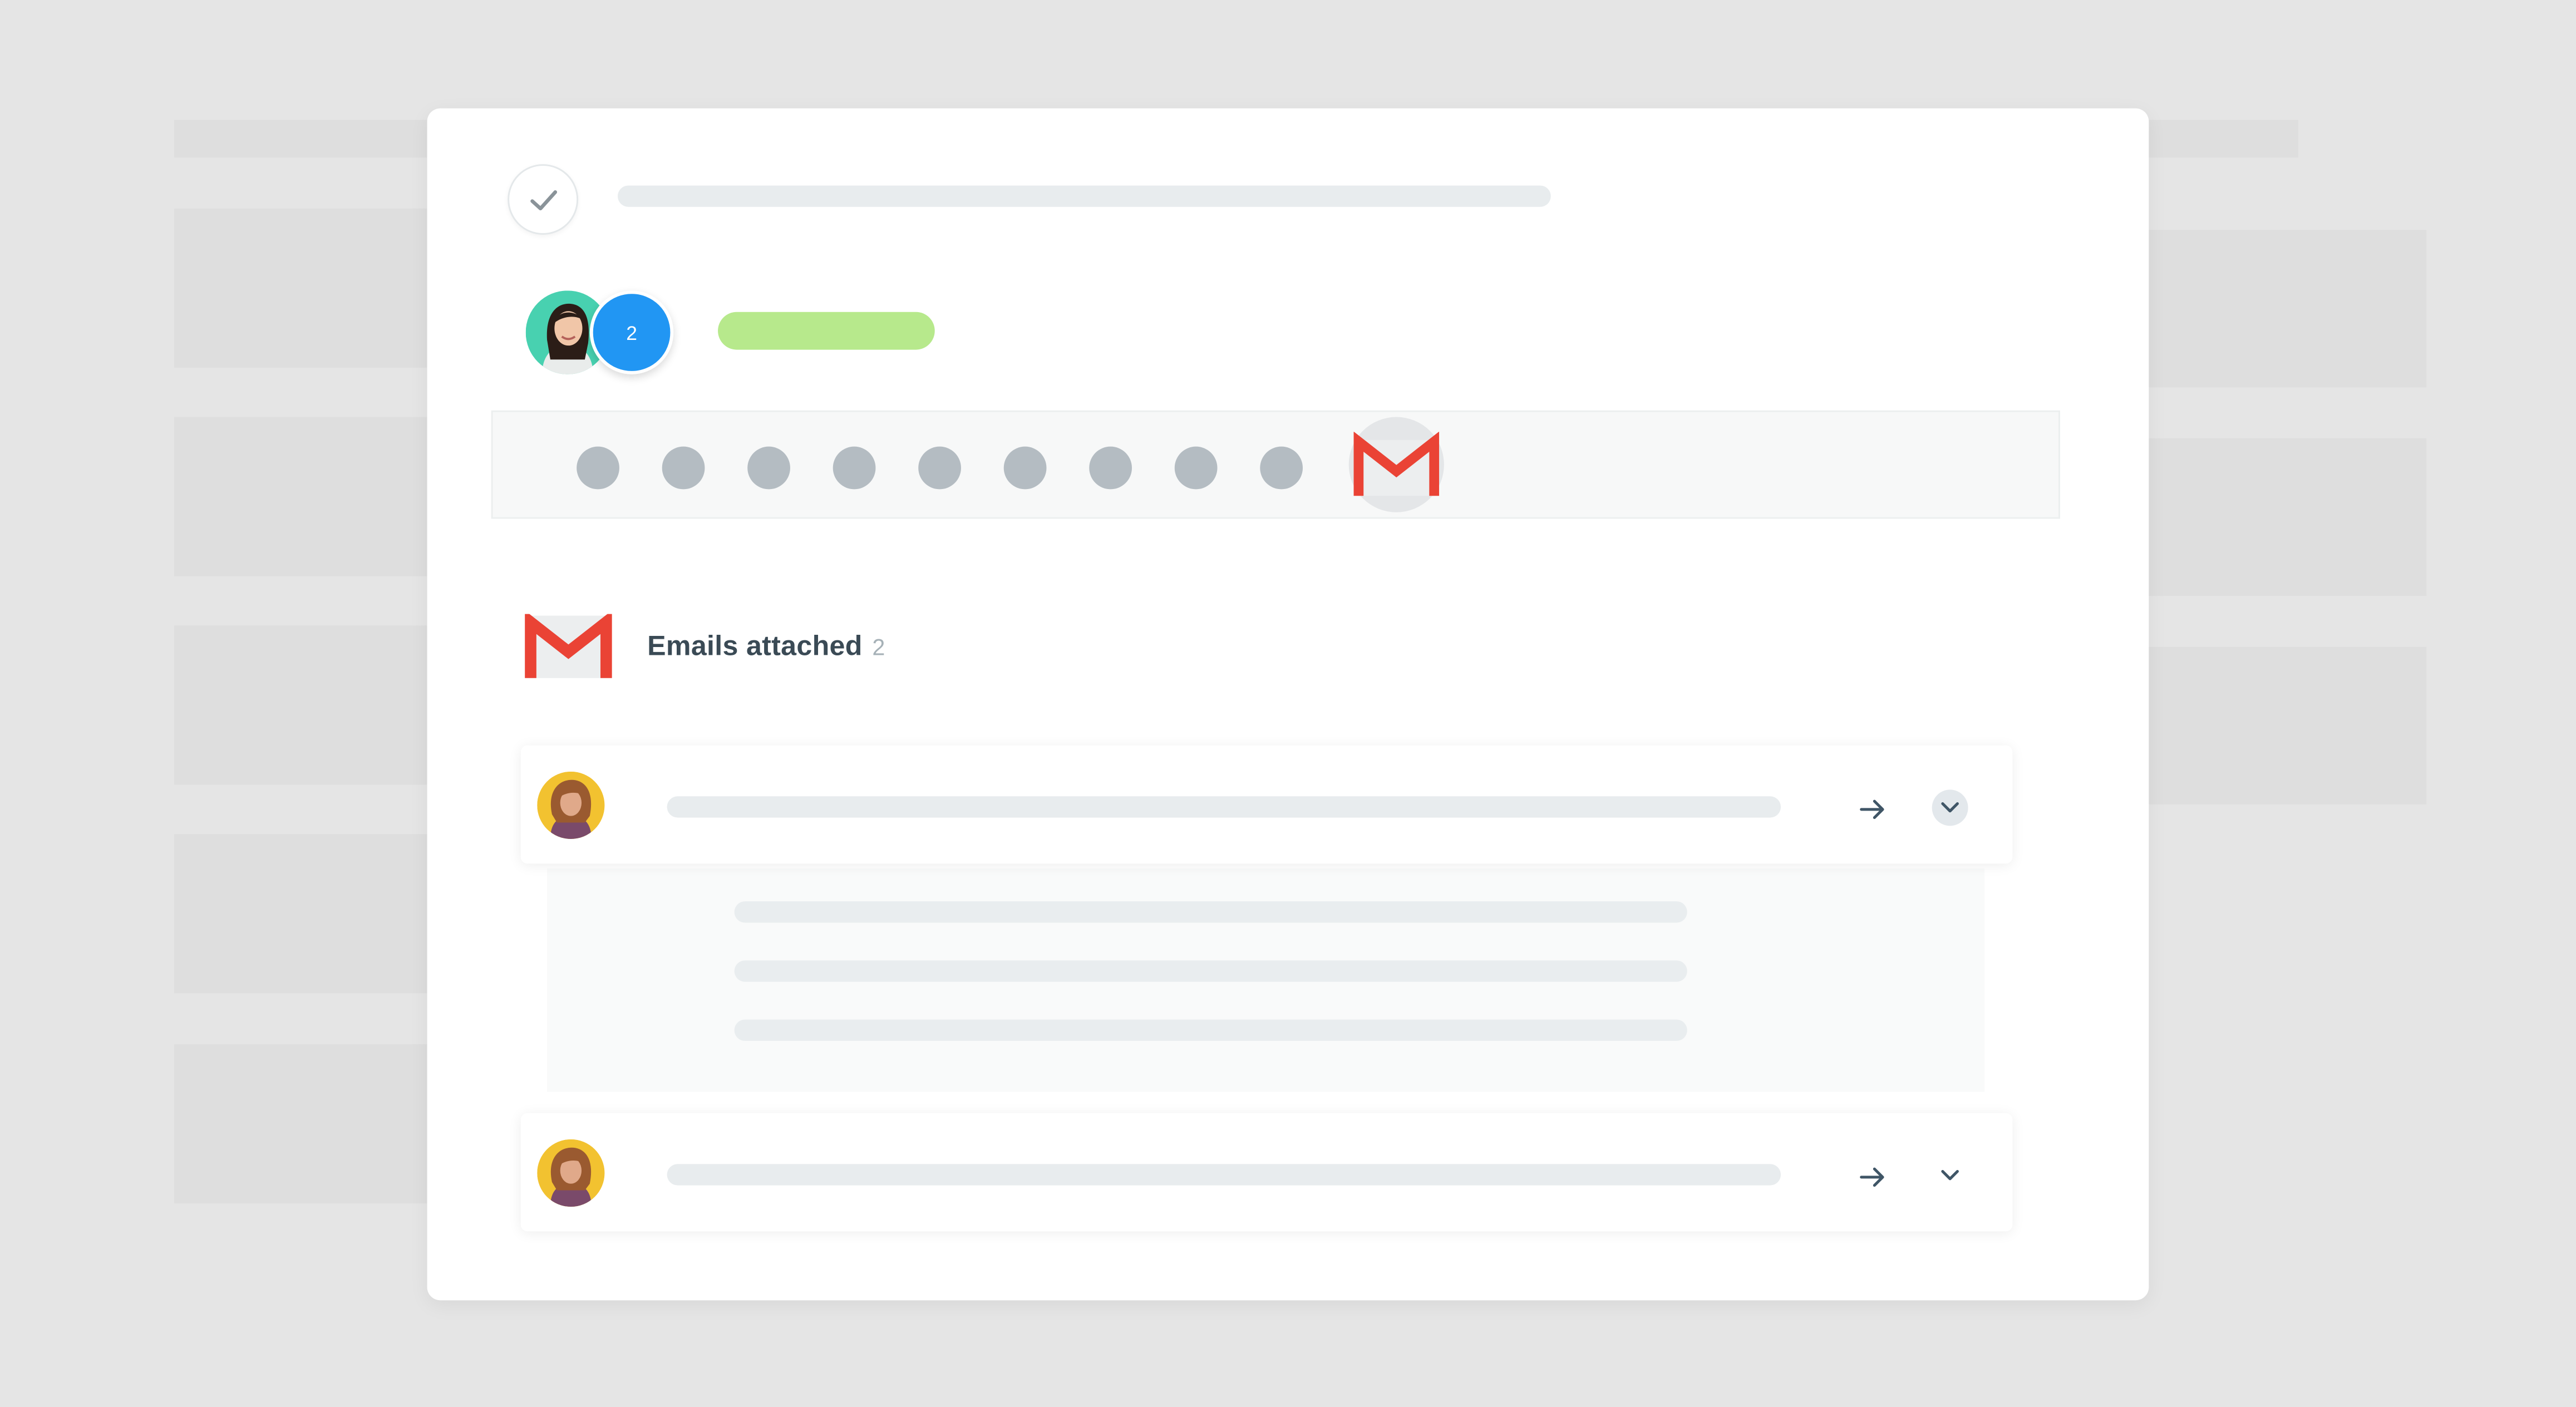 This screenshot has width=2576, height=1407. Describe the element at coordinates (826, 331) in the screenshot. I see `status-pill-placeholder` at that location.